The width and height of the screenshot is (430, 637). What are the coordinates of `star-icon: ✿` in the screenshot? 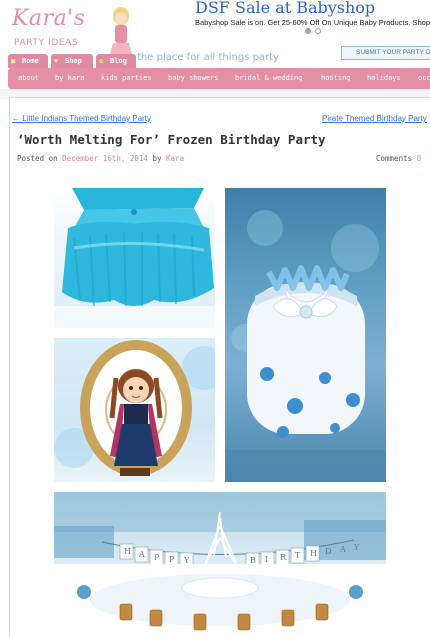 It's located at (101, 61).